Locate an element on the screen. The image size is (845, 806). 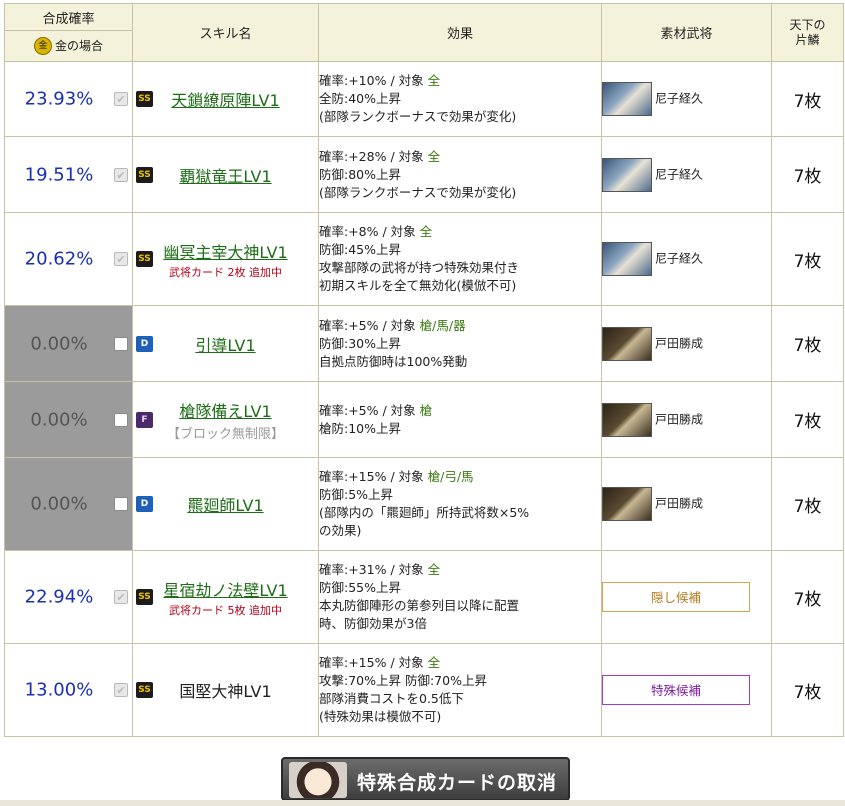
effect-line: 防御:5%上昇 is located at coordinates (460, 495).